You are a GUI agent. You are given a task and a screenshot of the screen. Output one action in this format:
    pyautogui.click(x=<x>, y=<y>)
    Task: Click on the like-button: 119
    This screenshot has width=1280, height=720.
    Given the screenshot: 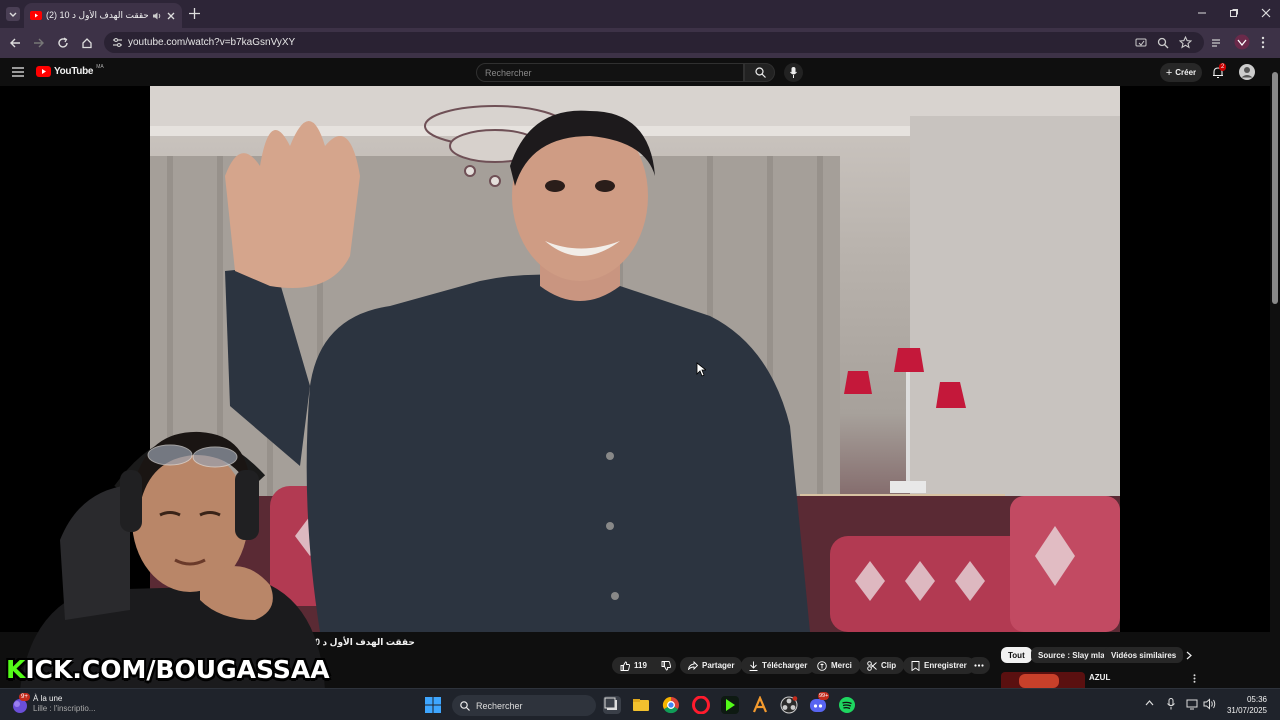 What is the action you would take?
    pyautogui.click(x=633, y=666)
    